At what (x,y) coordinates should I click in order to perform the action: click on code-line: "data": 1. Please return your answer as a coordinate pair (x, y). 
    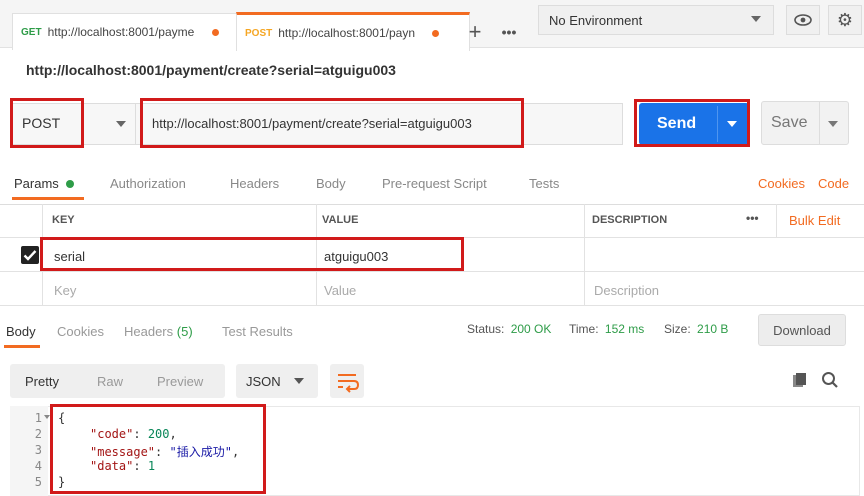
    Looking at the image, I should click on (123, 466).